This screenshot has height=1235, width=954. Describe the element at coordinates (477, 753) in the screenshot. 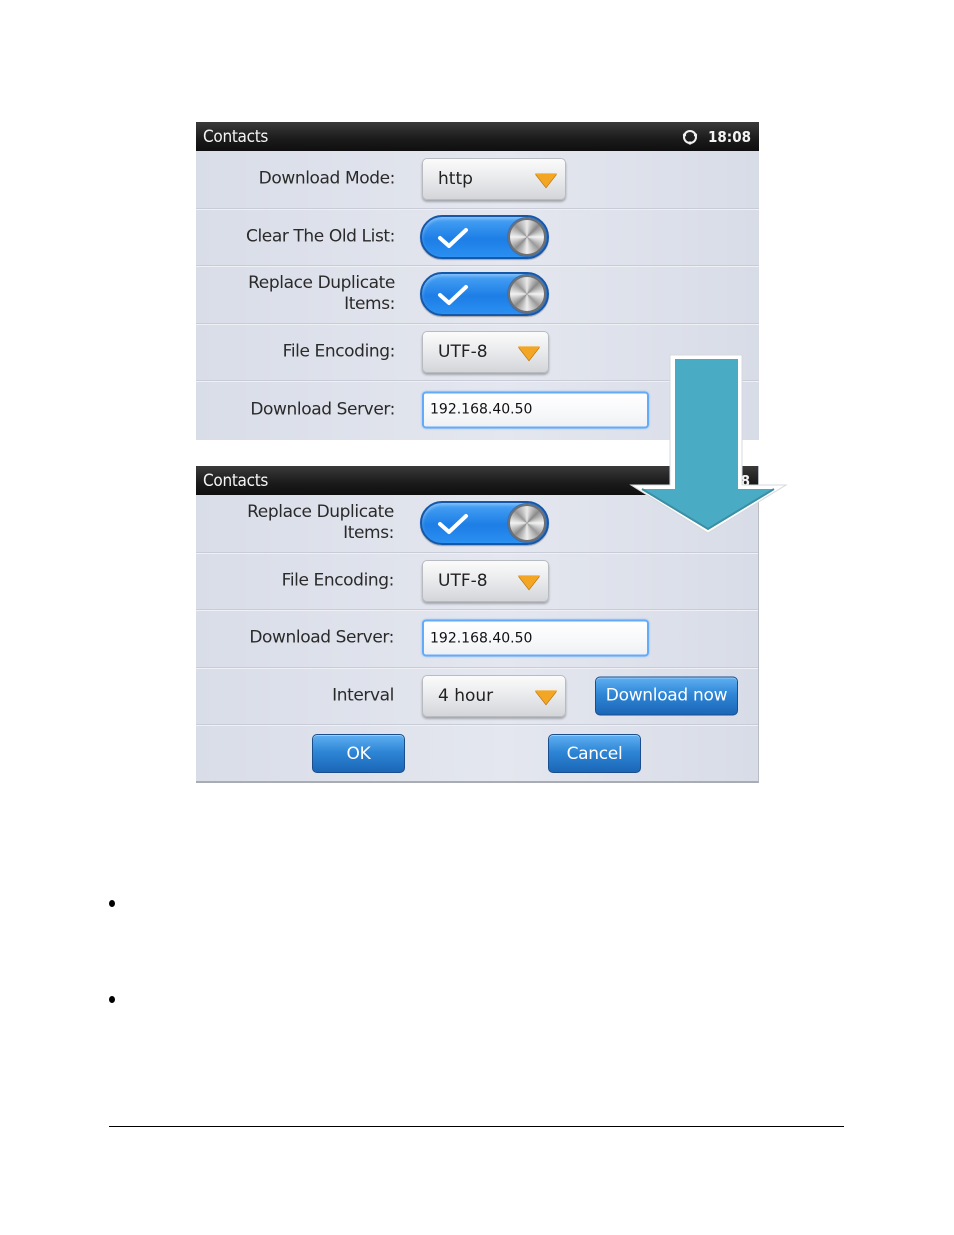

I see `button-row: OK Cancel` at that location.